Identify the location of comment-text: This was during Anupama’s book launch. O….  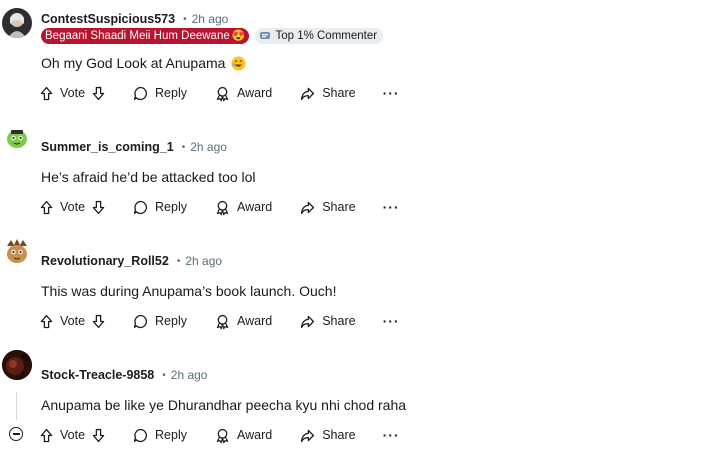
(189, 291).